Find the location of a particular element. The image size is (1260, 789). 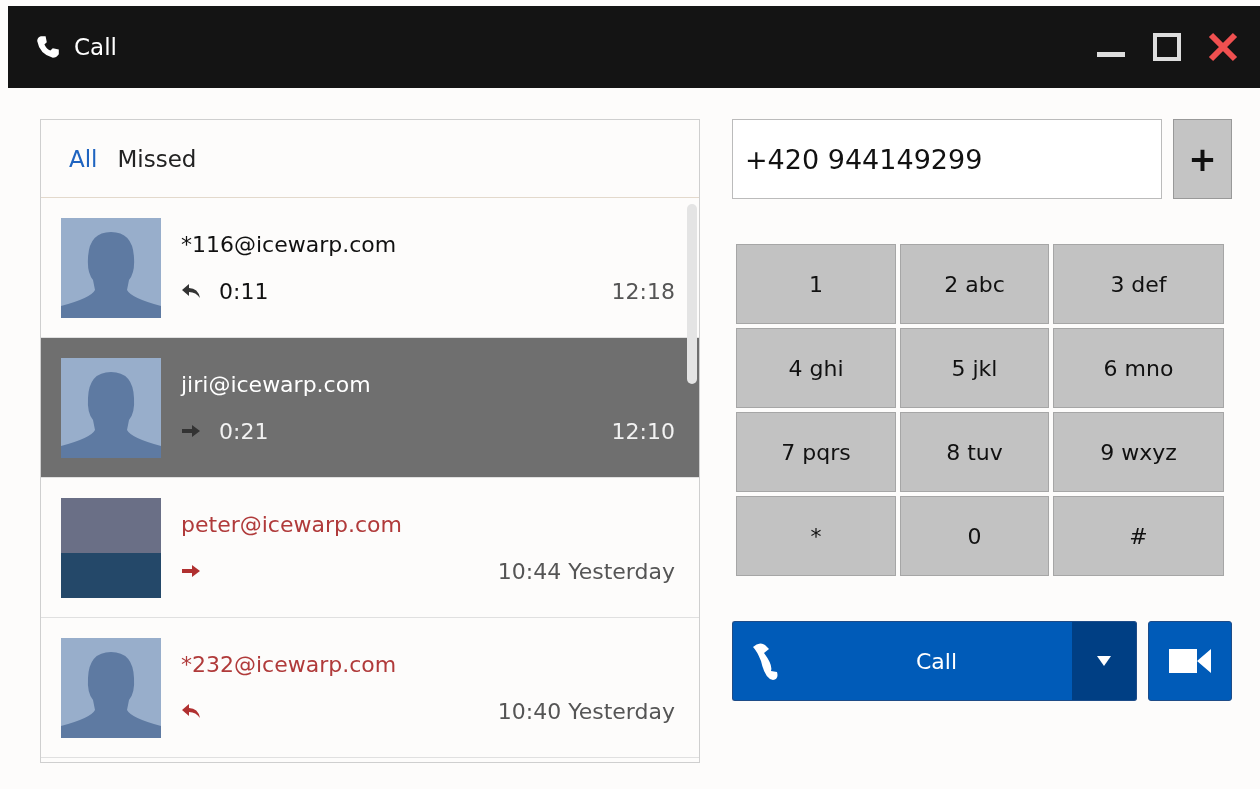

keypad-key: # is located at coordinates (1138, 536).